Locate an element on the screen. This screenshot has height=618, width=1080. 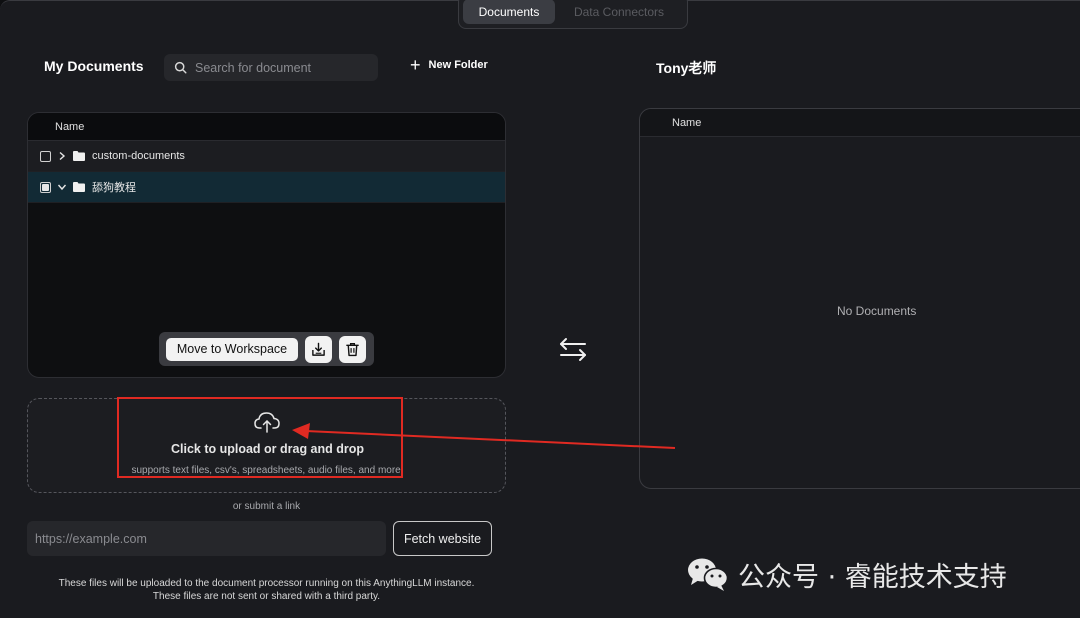
row-checkbox is located at coordinates (45, 156).